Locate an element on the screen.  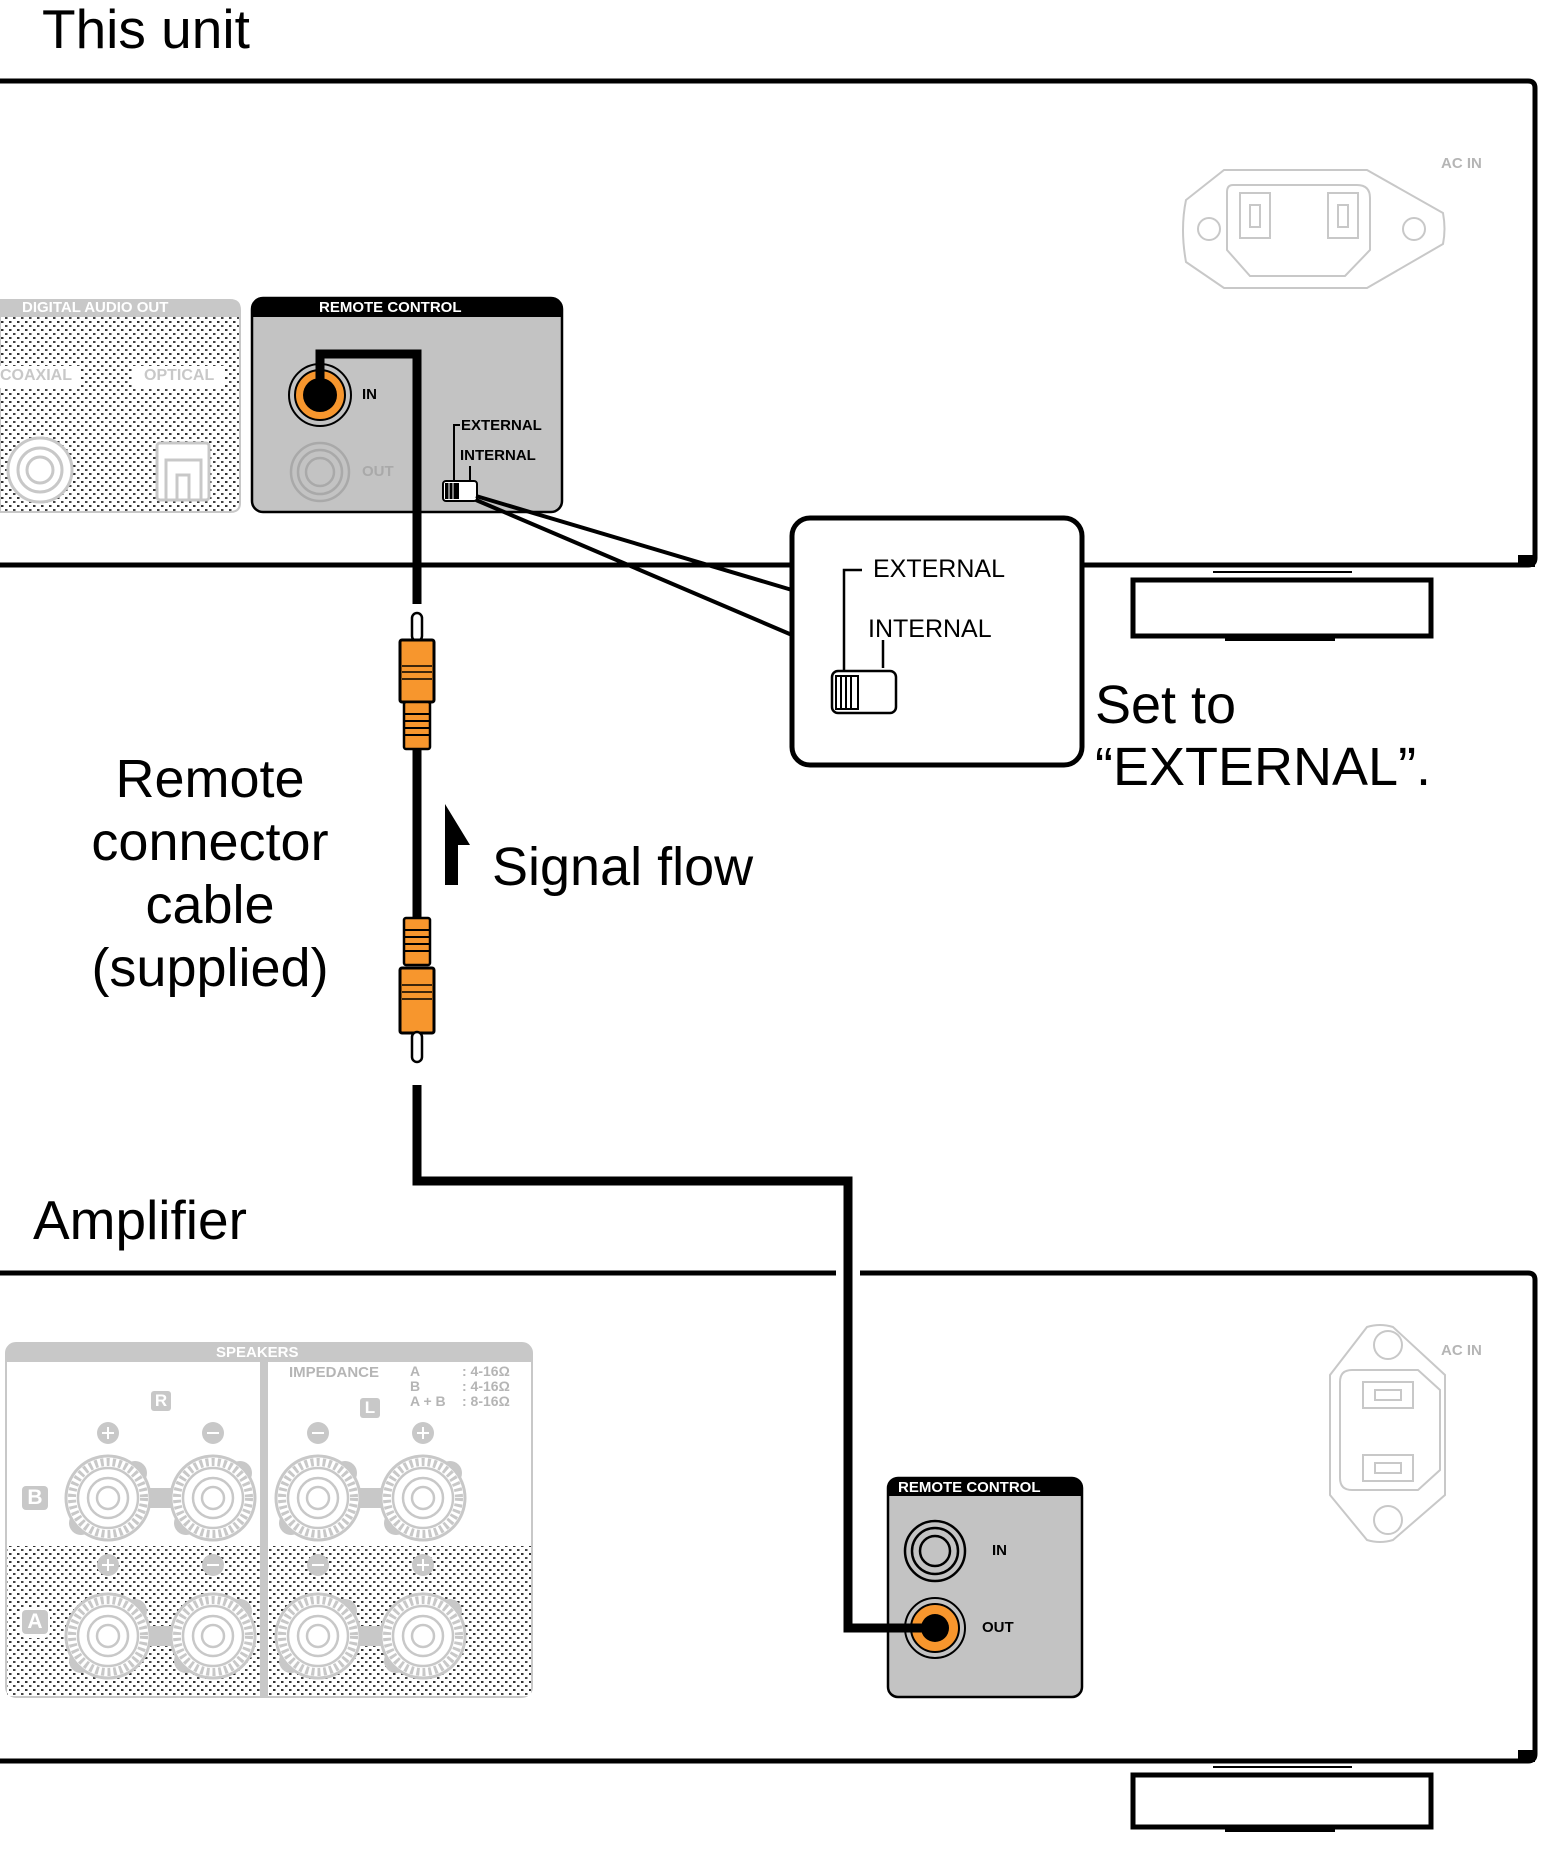
speakers-title: SPEAKERS is located at coordinates (257, 1352).